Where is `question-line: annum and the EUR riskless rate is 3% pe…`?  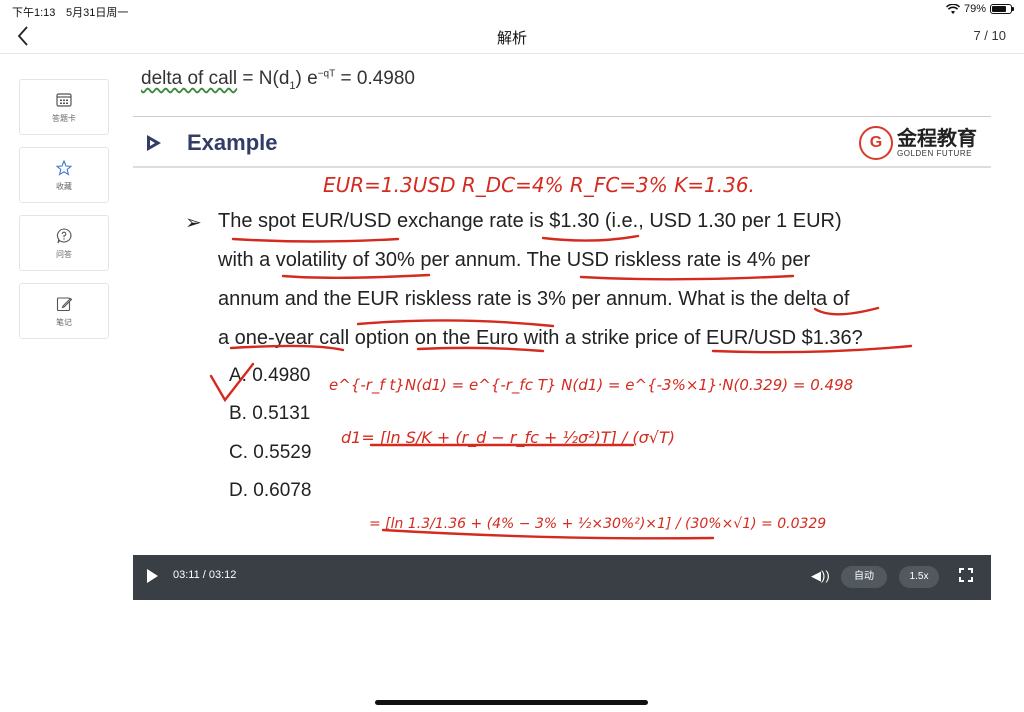
question-line: annum and the EUR riskless rate is 3% pe… is located at coordinates (534, 299).